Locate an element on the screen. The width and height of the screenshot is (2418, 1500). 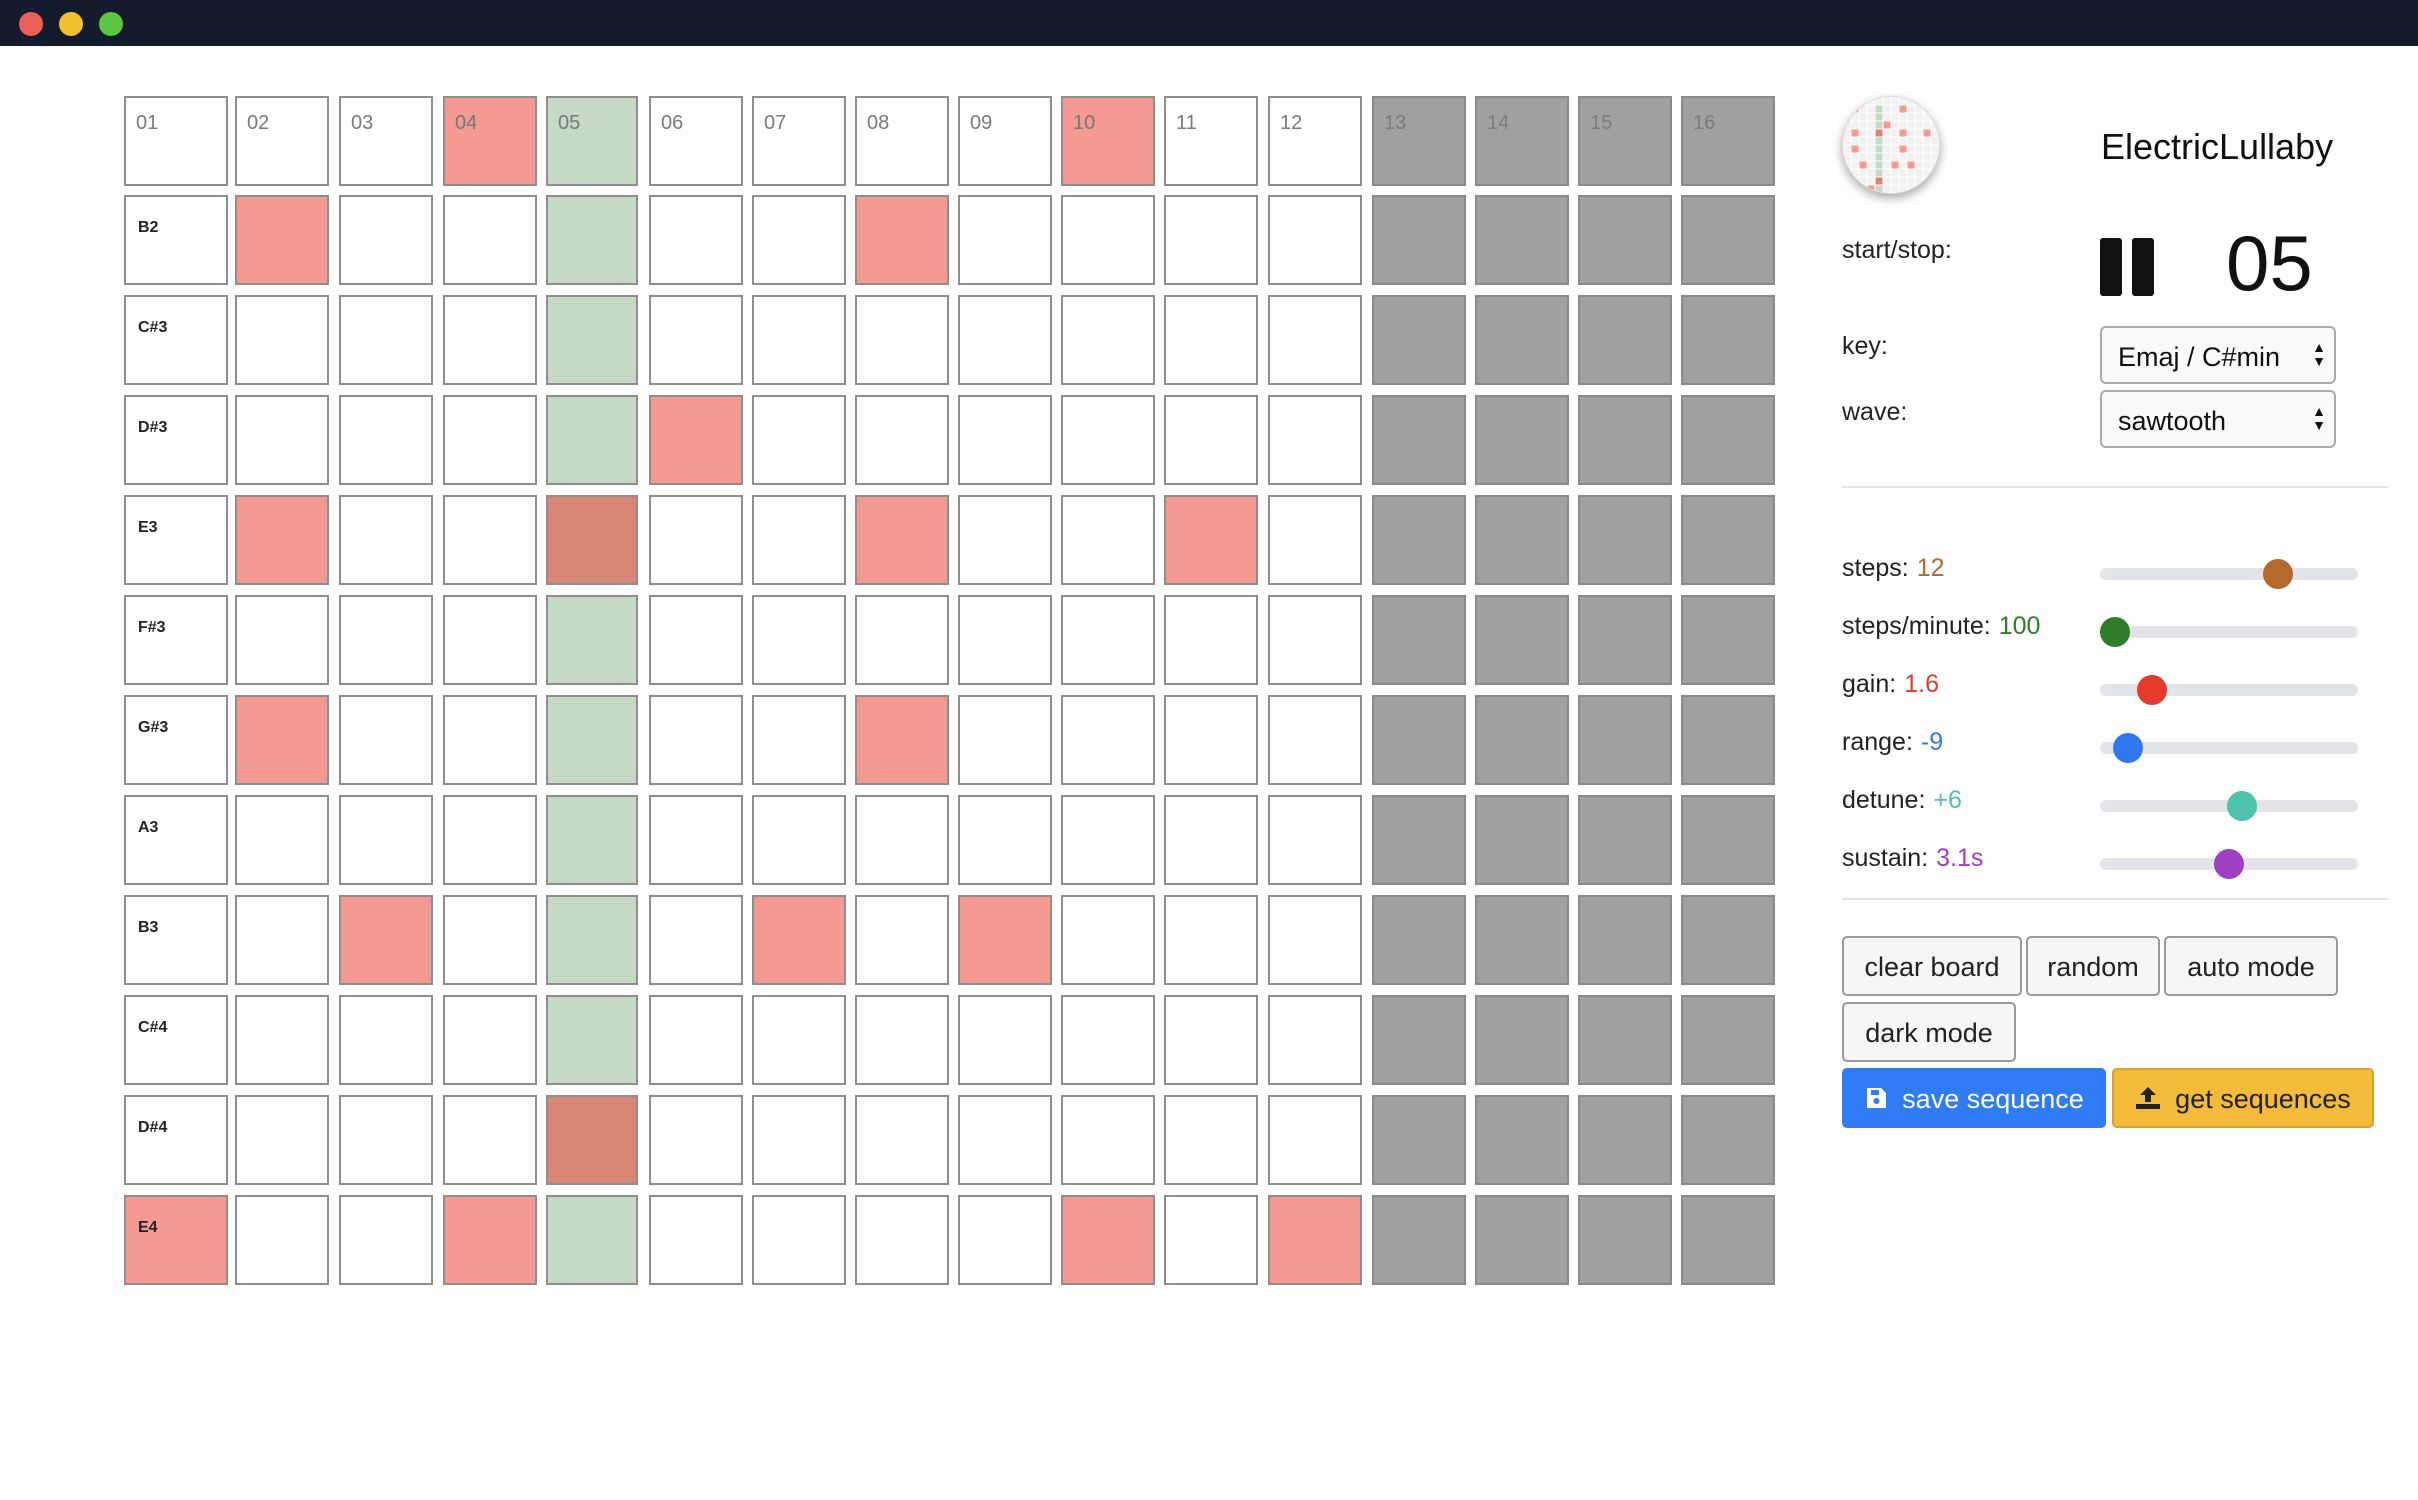
note-cell: F#3 is located at coordinates (176, 640).